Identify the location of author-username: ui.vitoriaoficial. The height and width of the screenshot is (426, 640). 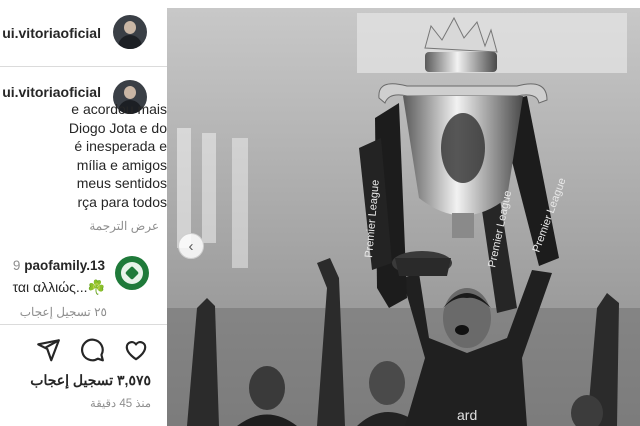
(51, 33).